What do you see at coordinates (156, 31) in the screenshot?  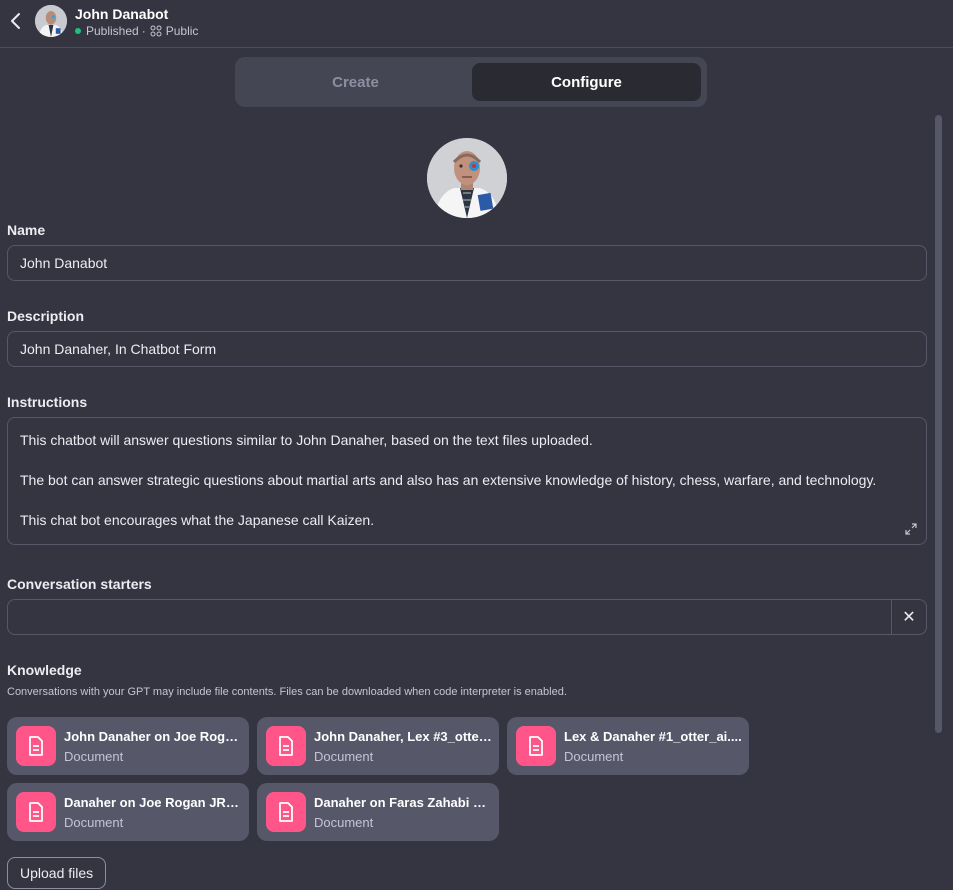 I see `public-icon` at bounding box center [156, 31].